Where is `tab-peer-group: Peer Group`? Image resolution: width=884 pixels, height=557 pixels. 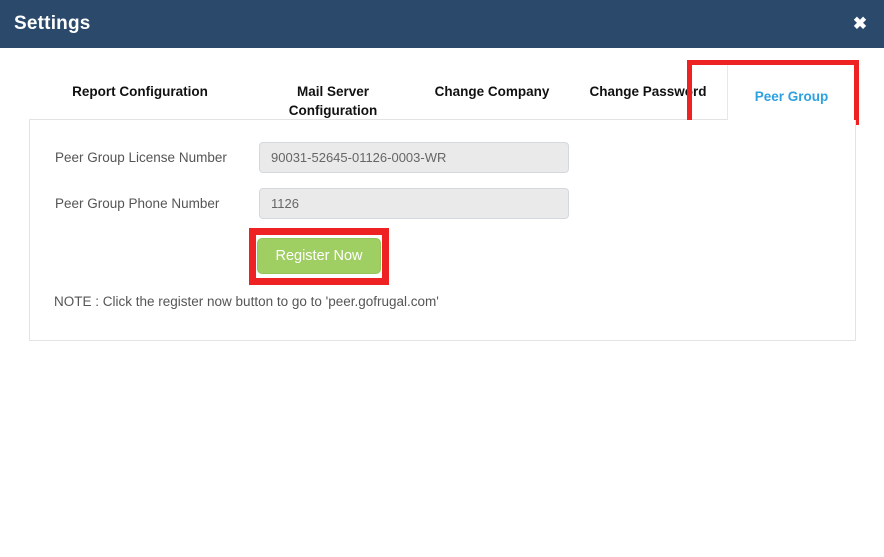 tab-peer-group: Peer Group is located at coordinates (791, 91).